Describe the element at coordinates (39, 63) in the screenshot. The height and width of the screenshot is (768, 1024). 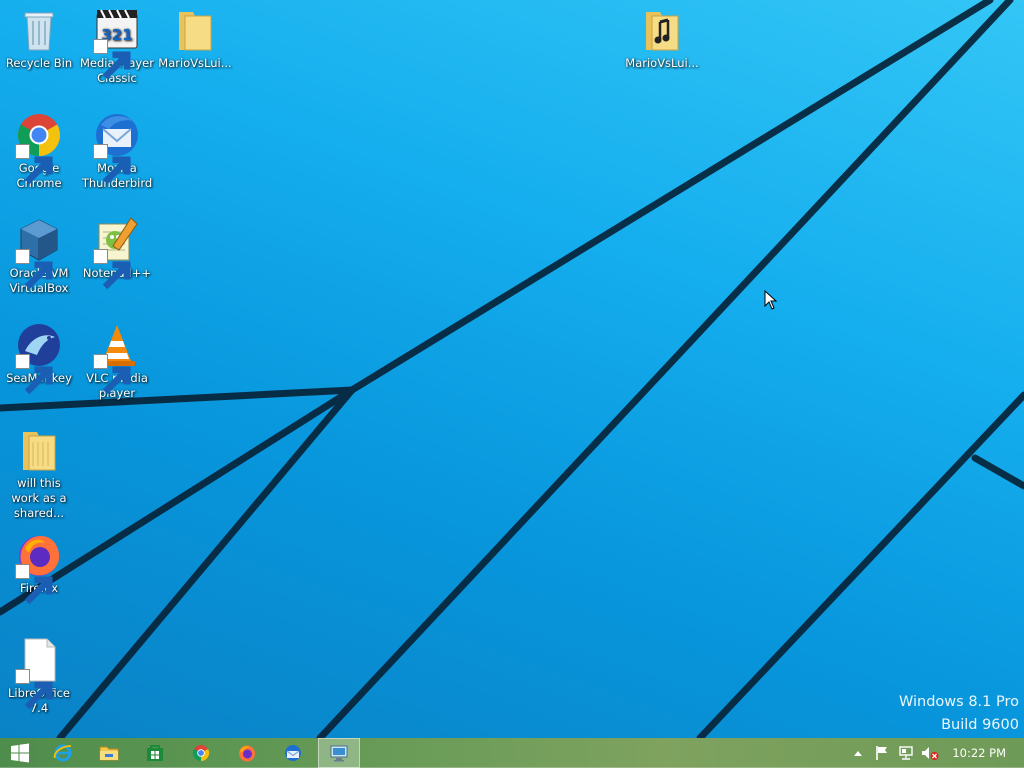
I see `desktop-icon-label: Recycle Bin` at that location.